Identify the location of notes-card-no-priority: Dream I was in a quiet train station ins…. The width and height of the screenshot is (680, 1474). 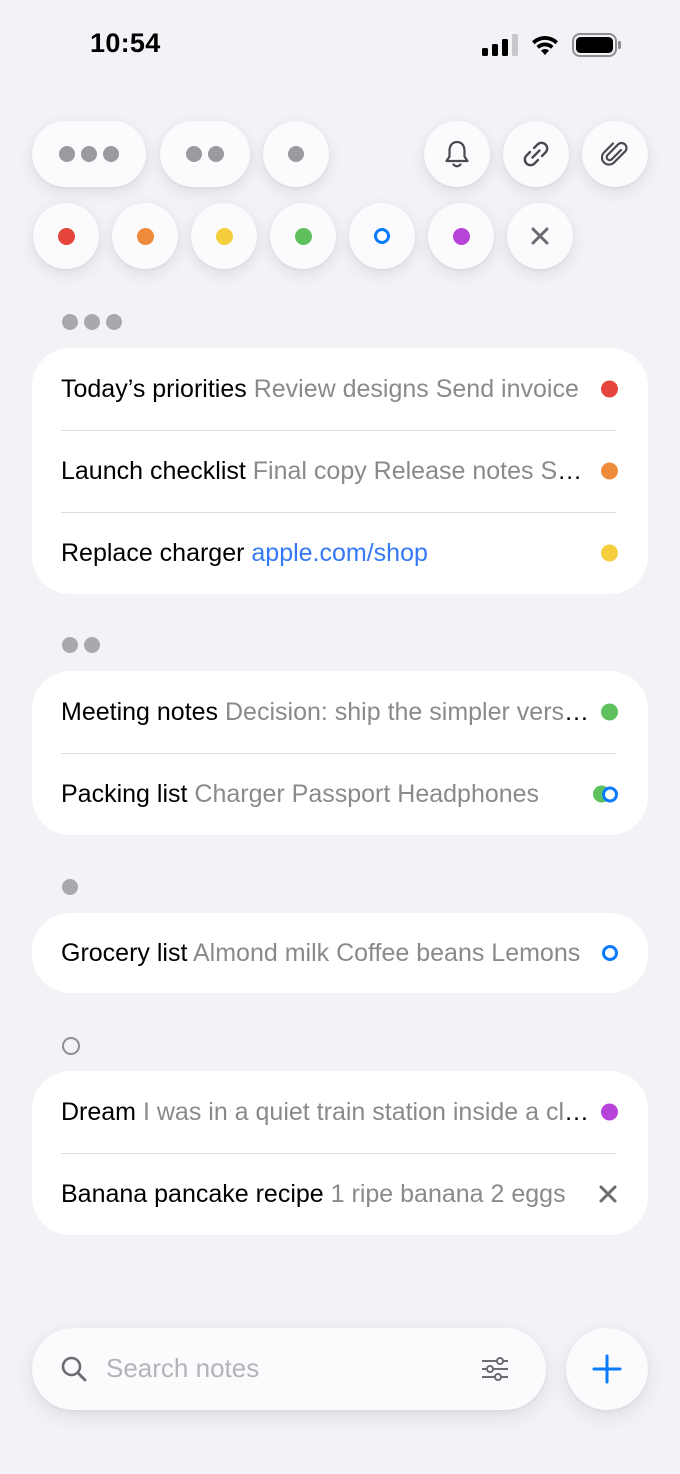
(340, 1153).